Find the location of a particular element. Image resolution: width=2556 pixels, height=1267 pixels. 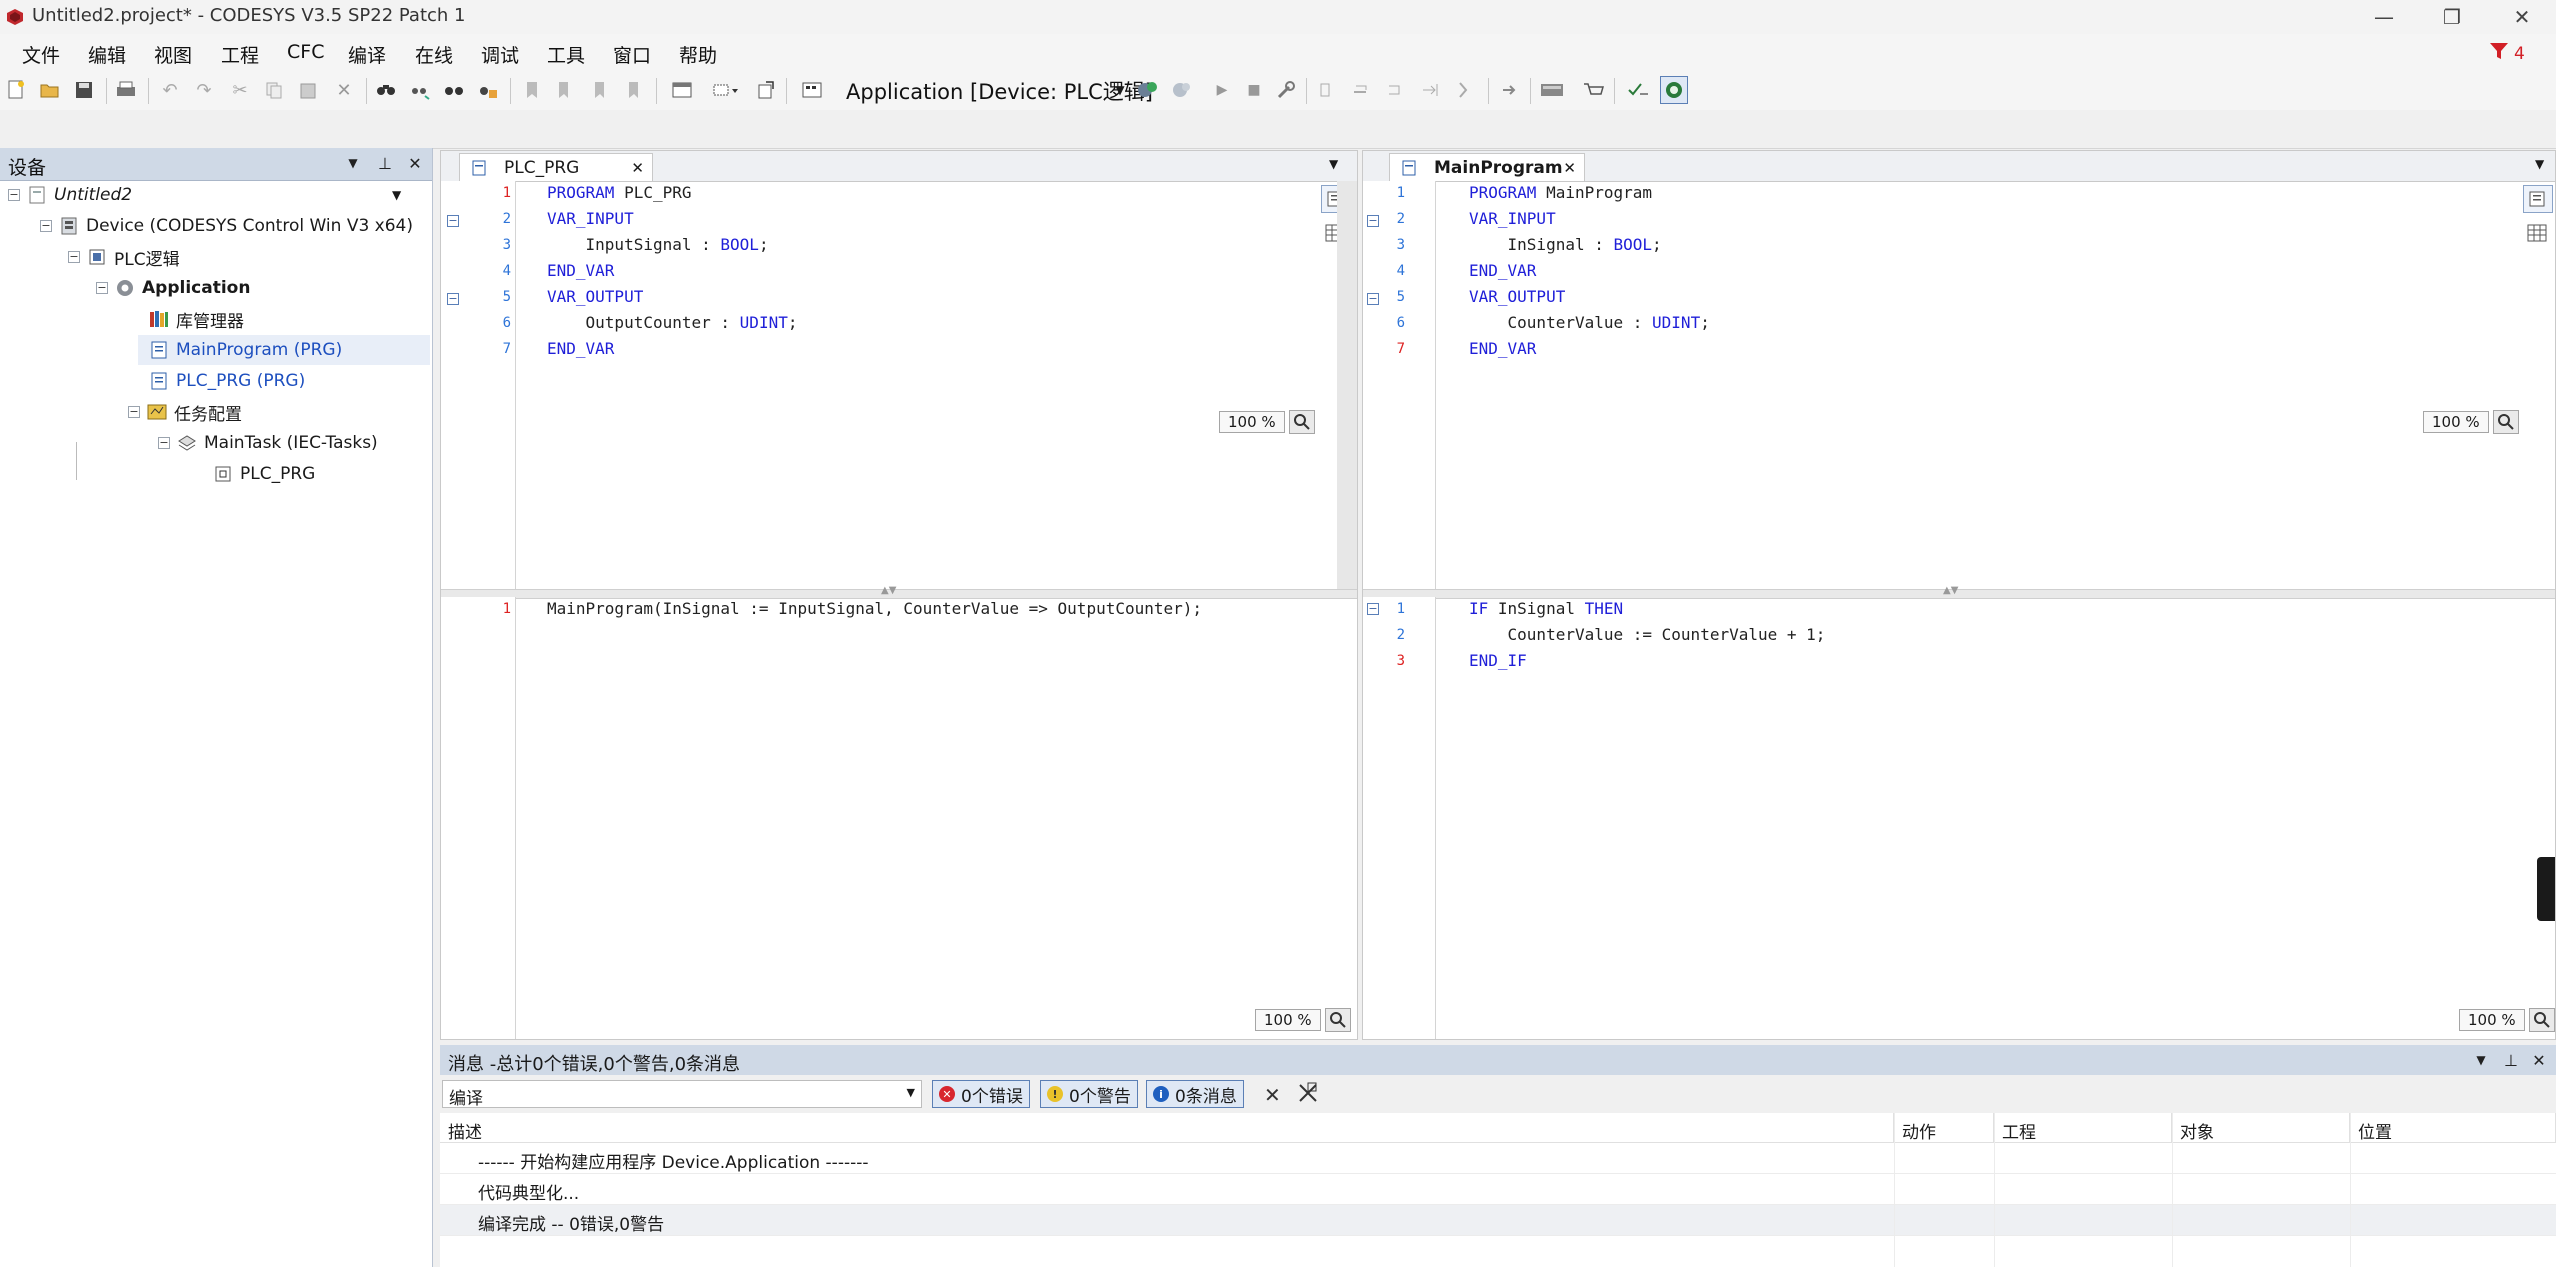

restore-button: ❐ is located at coordinates (2452, 17).